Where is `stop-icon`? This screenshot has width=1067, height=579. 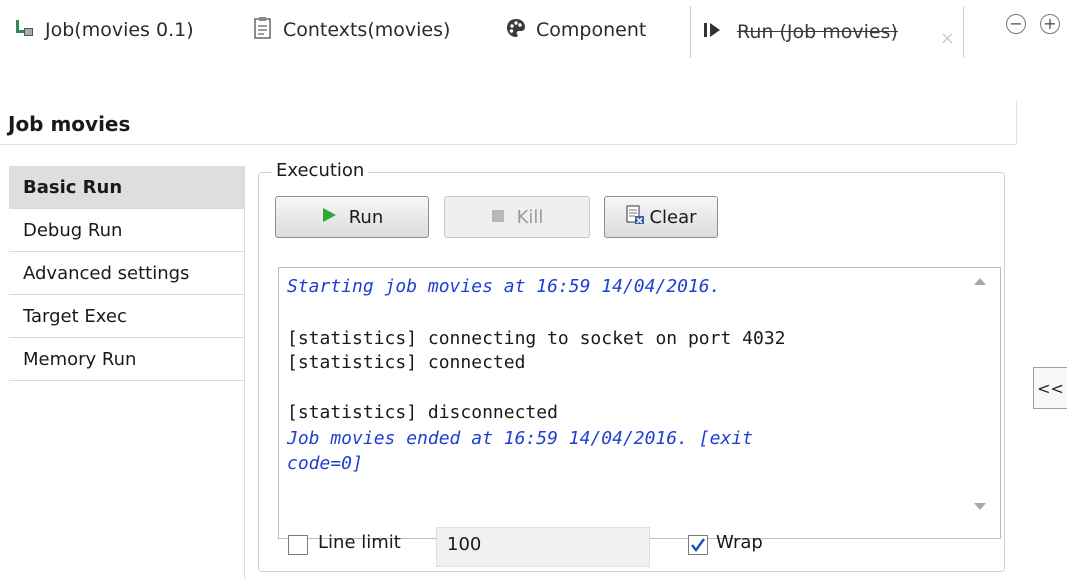 stop-icon is located at coordinates (498, 217).